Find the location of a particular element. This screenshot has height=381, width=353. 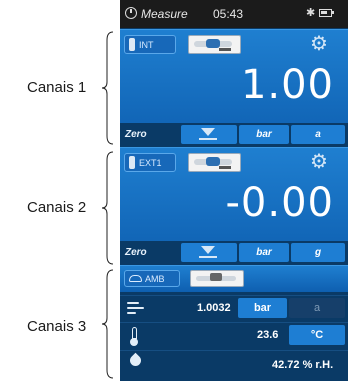

mode-title: Measure is located at coordinates (164, 14).